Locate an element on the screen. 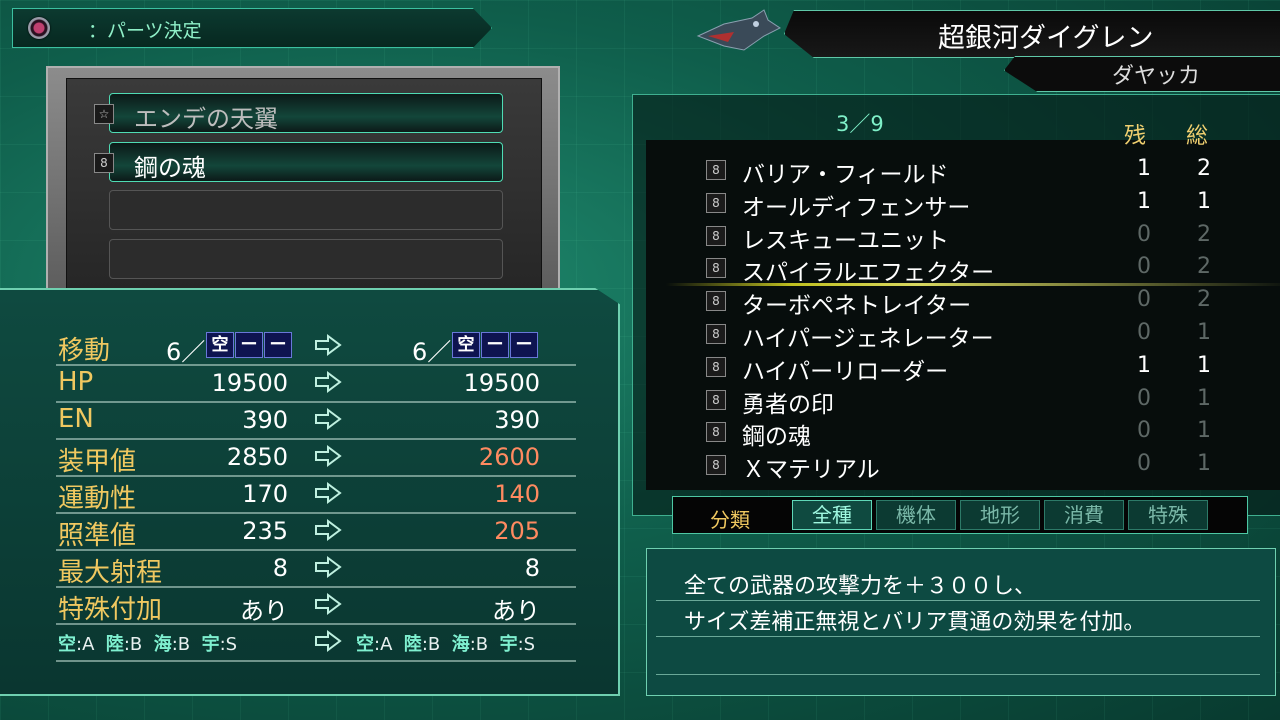  stat-after-value: 205 is located at coordinates (517, 531).